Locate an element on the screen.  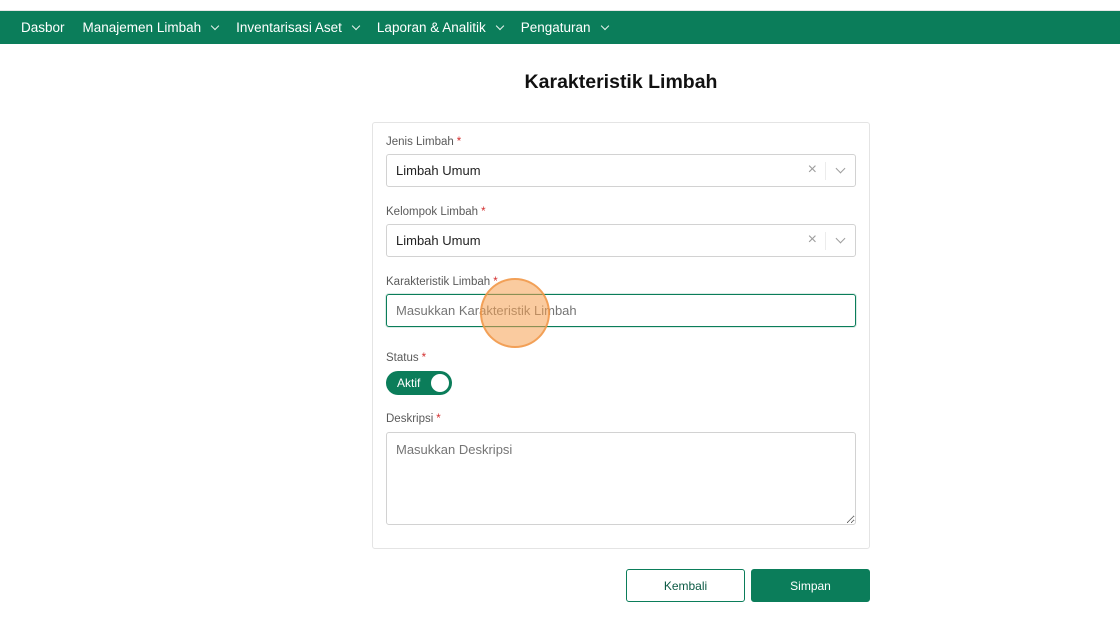
kelompok-limbah-label: Kelompok Limbah * is located at coordinates (436, 212).